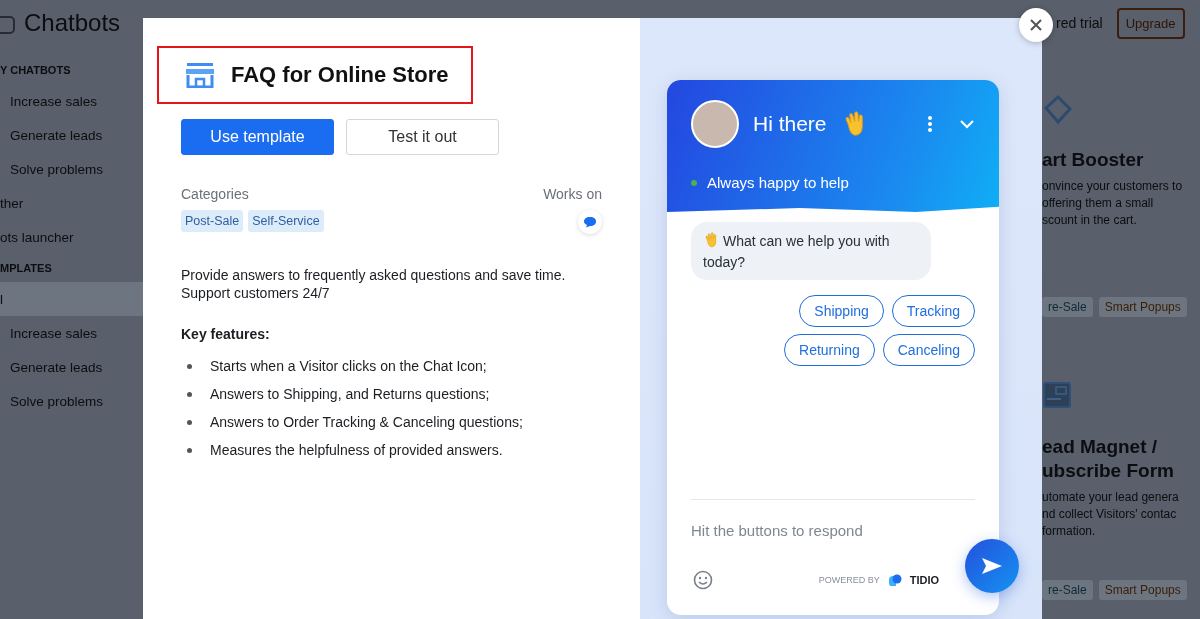 Image resolution: width=1200 pixels, height=619 pixels. What do you see at coordinates (212, 221) in the screenshot?
I see `category-tag: Post-Sale` at bounding box center [212, 221].